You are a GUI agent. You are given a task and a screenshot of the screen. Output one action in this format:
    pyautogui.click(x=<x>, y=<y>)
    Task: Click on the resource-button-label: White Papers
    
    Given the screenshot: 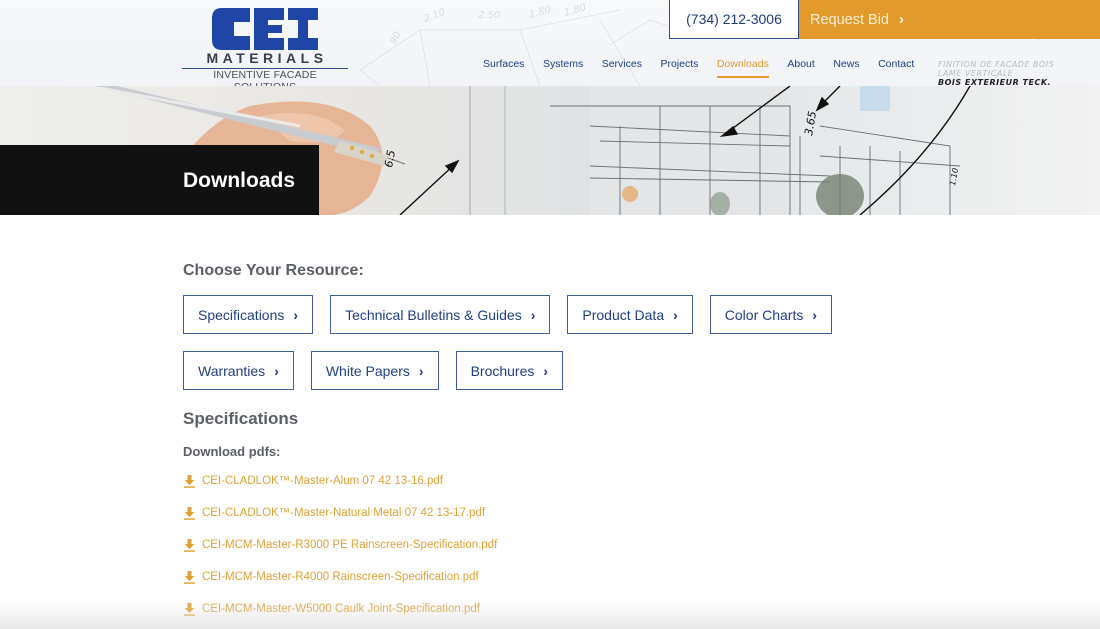 What is the action you would take?
    pyautogui.click(x=367, y=370)
    